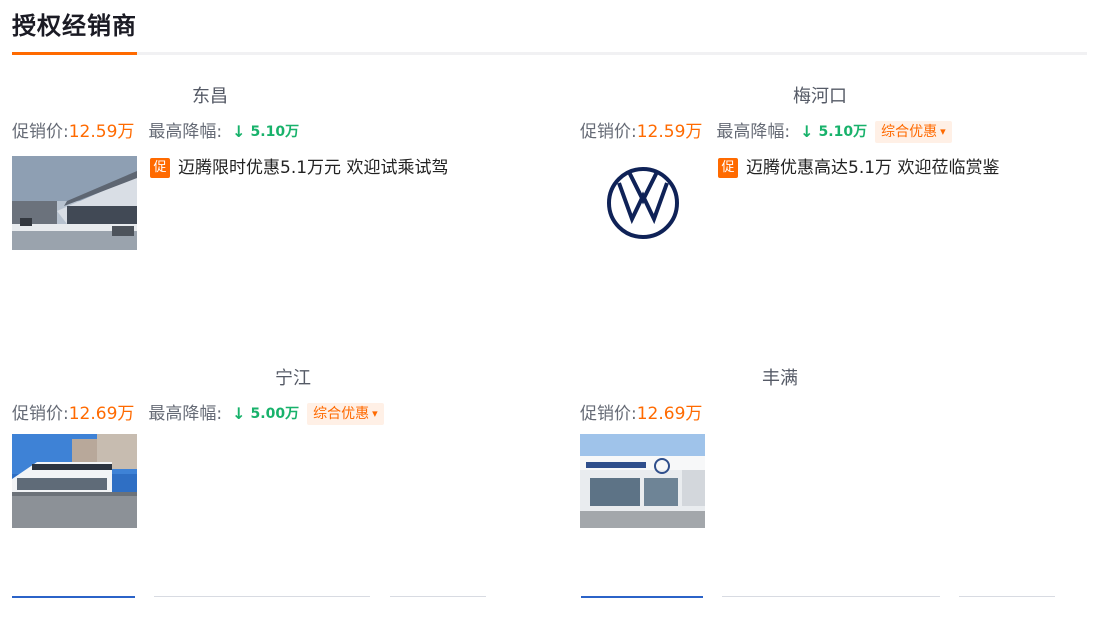 This screenshot has width=1117, height=636. Describe the element at coordinates (549, 53) in the screenshot. I see `title-divider` at that location.